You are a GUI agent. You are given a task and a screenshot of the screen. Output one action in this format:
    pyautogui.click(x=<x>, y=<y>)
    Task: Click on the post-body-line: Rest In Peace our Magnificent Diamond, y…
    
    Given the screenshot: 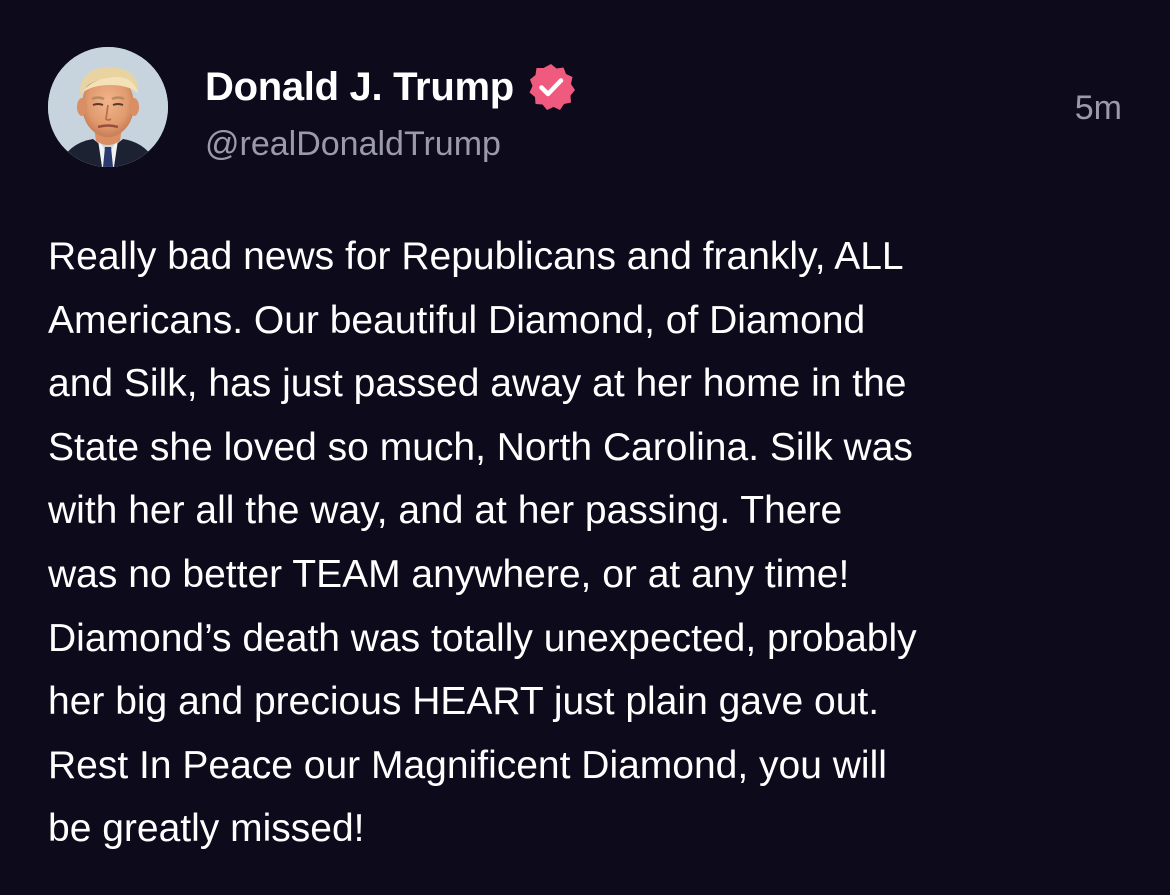 What is the action you would take?
    pyautogui.click(x=467, y=765)
    